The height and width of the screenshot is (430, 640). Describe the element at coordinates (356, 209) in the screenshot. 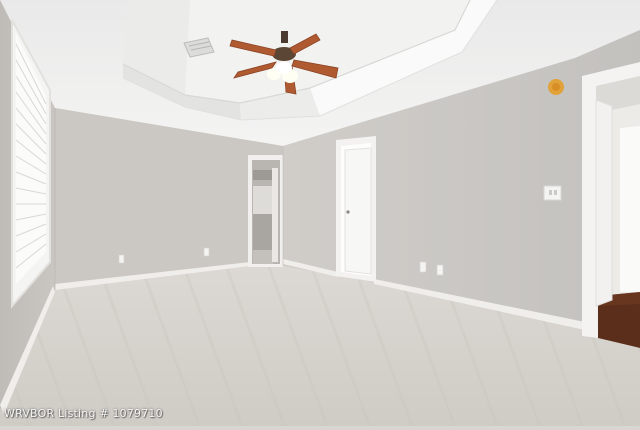

I see `bathroom-door` at that location.